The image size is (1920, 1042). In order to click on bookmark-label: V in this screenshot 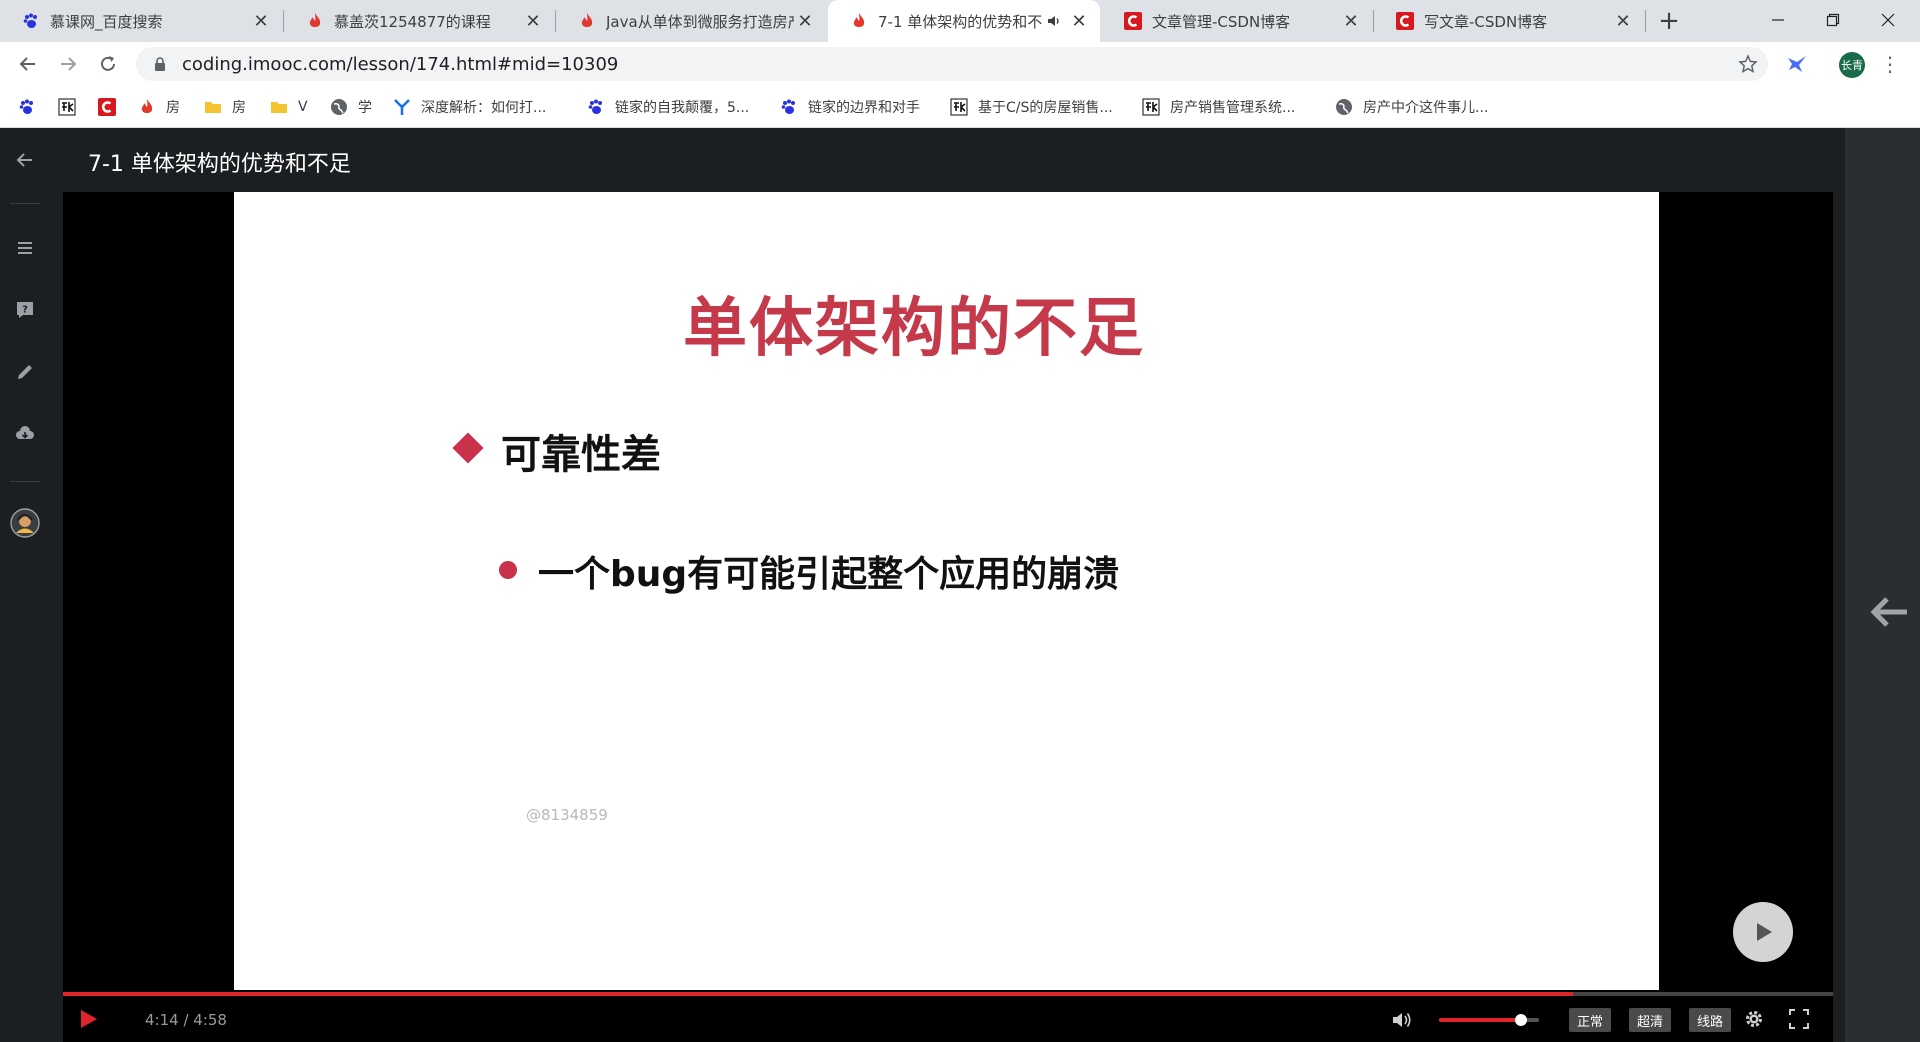, I will do `click(303, 107)`.